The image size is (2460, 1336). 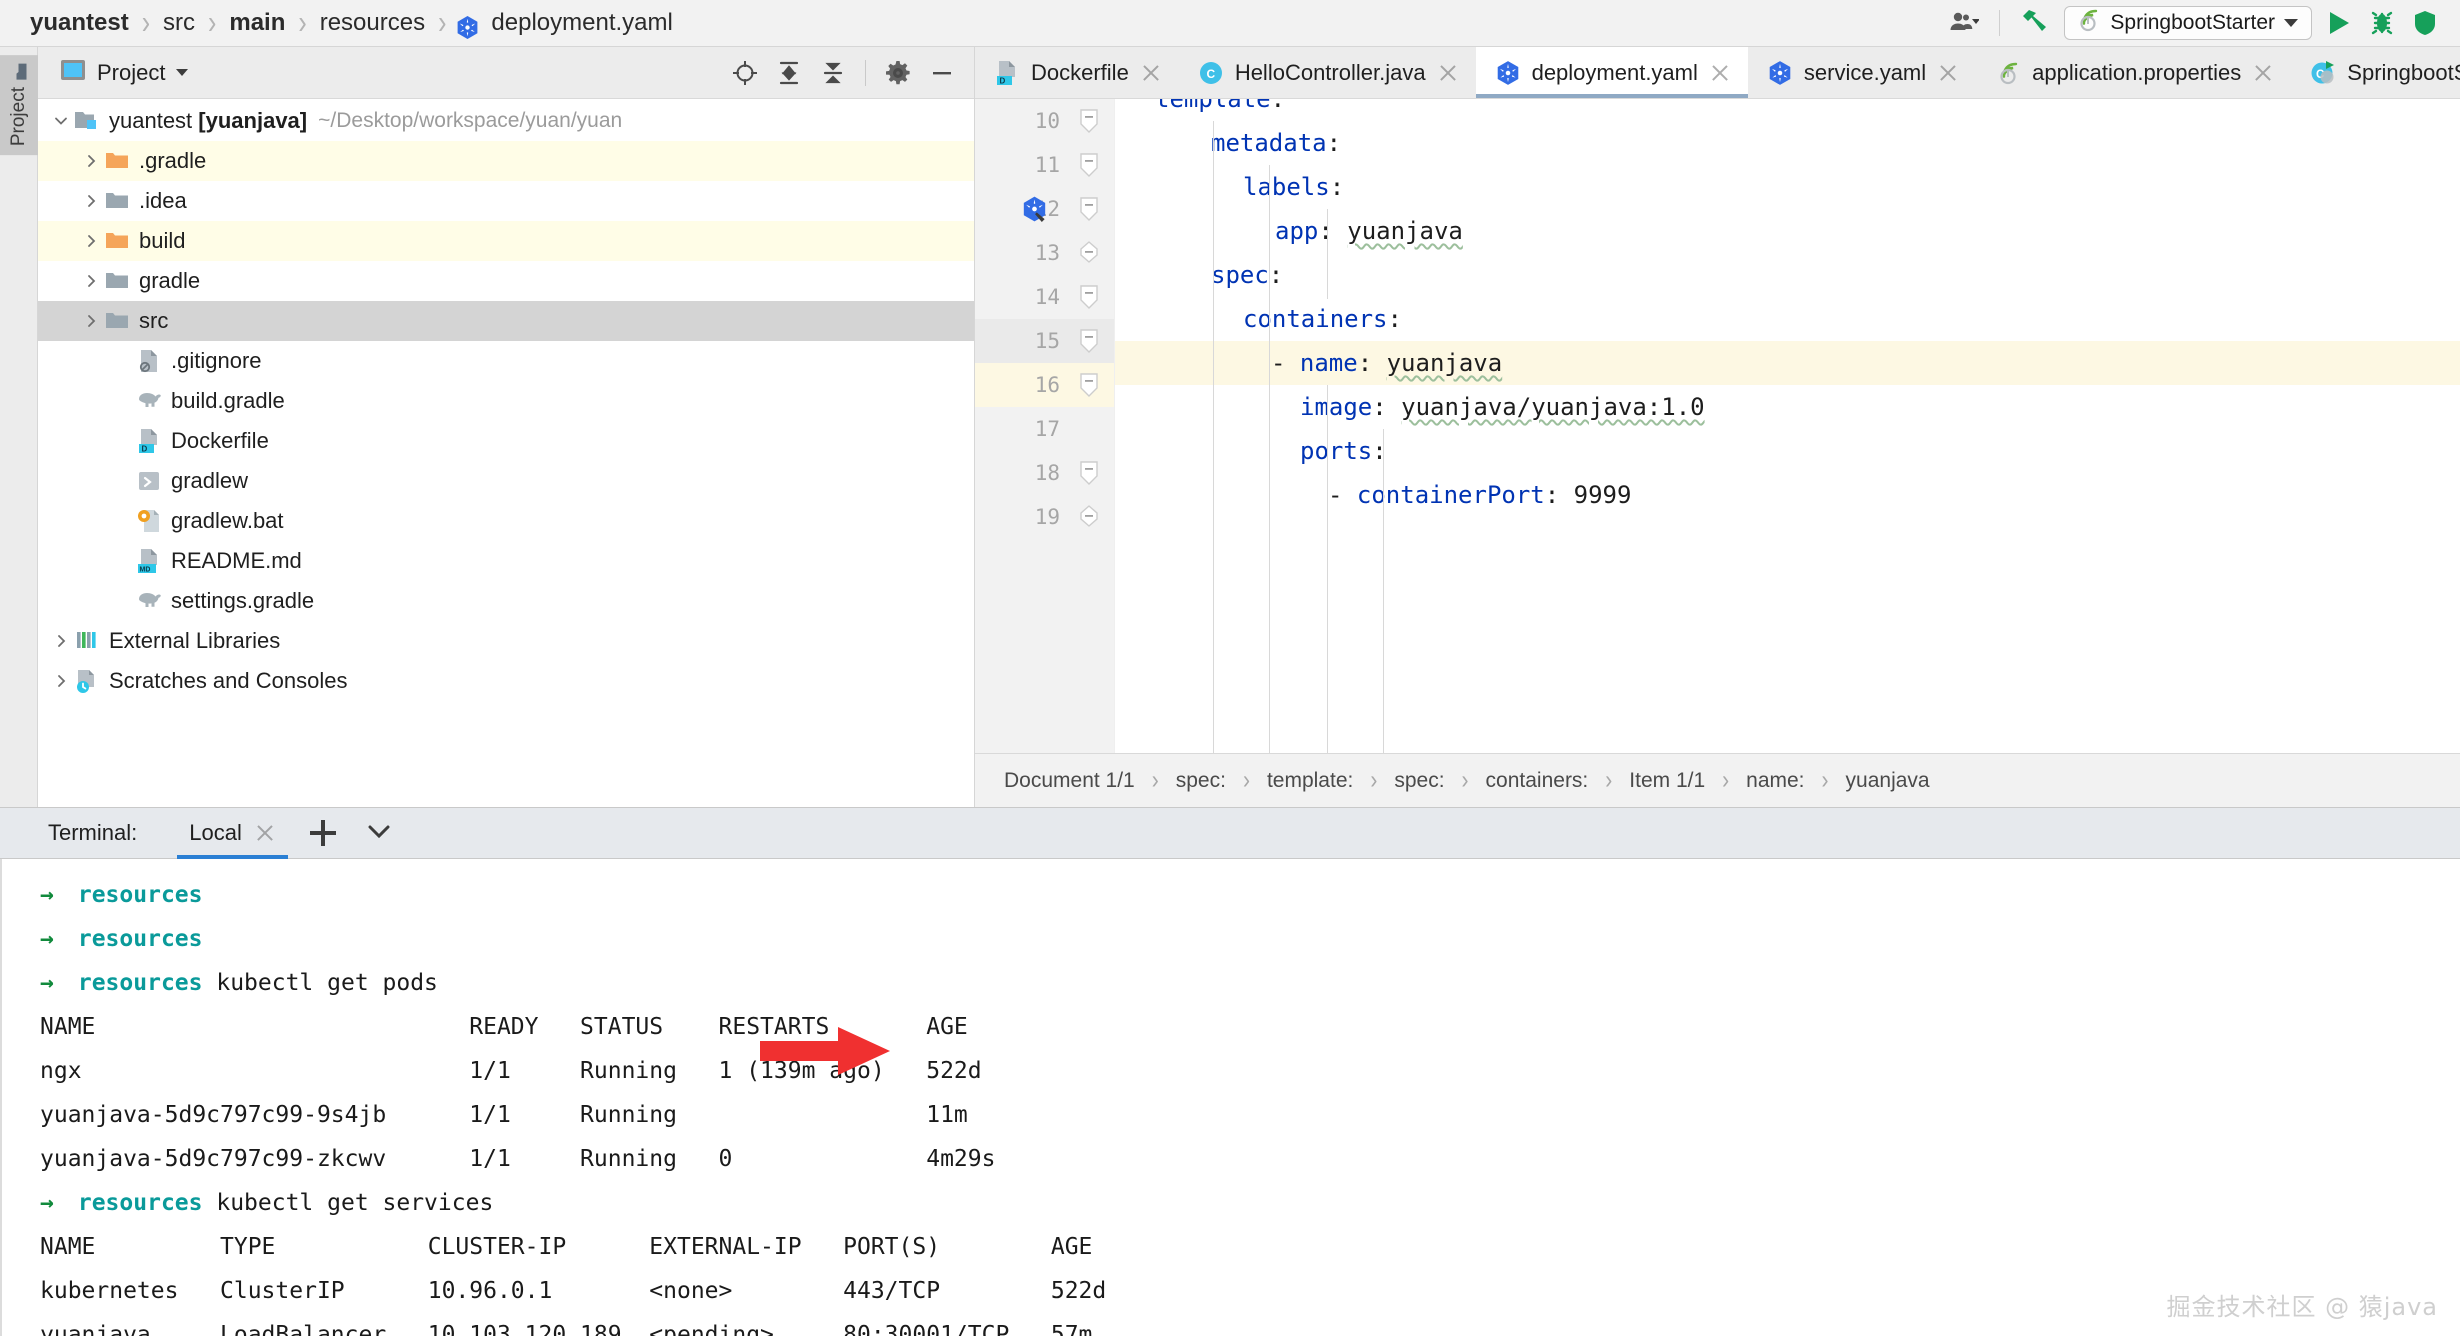 What do you see at coordinates (1069, 781) in the screenshot?
I see `editor-breadcrumb-item: Document 1/1` at bounding box center [1069, 781].